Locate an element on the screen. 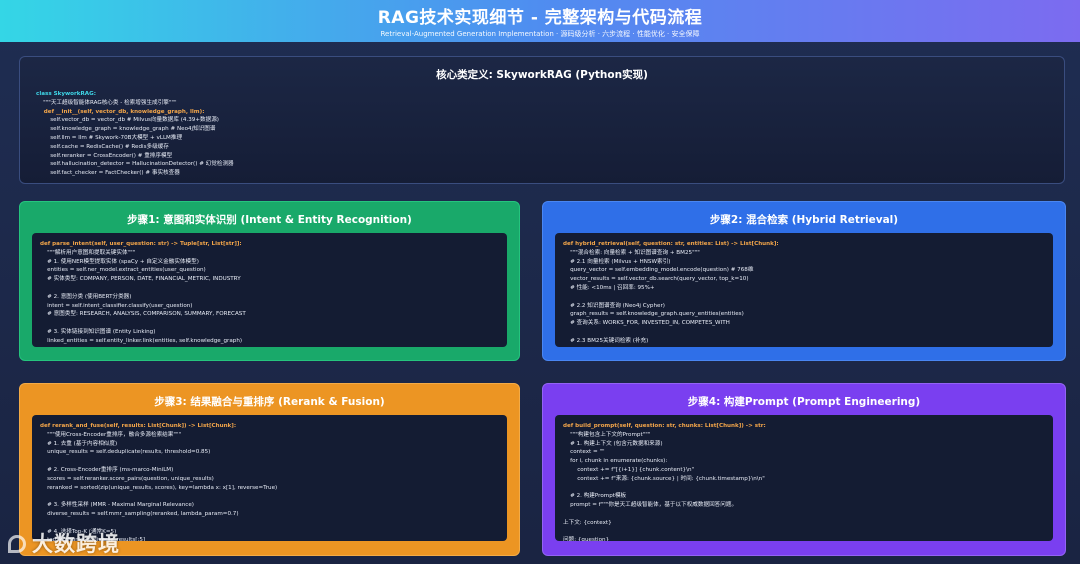 The image size is (1080, 564). code-line: # 性能: <10ms | 召回率: 95%+ is located at coordinates (609, 287).